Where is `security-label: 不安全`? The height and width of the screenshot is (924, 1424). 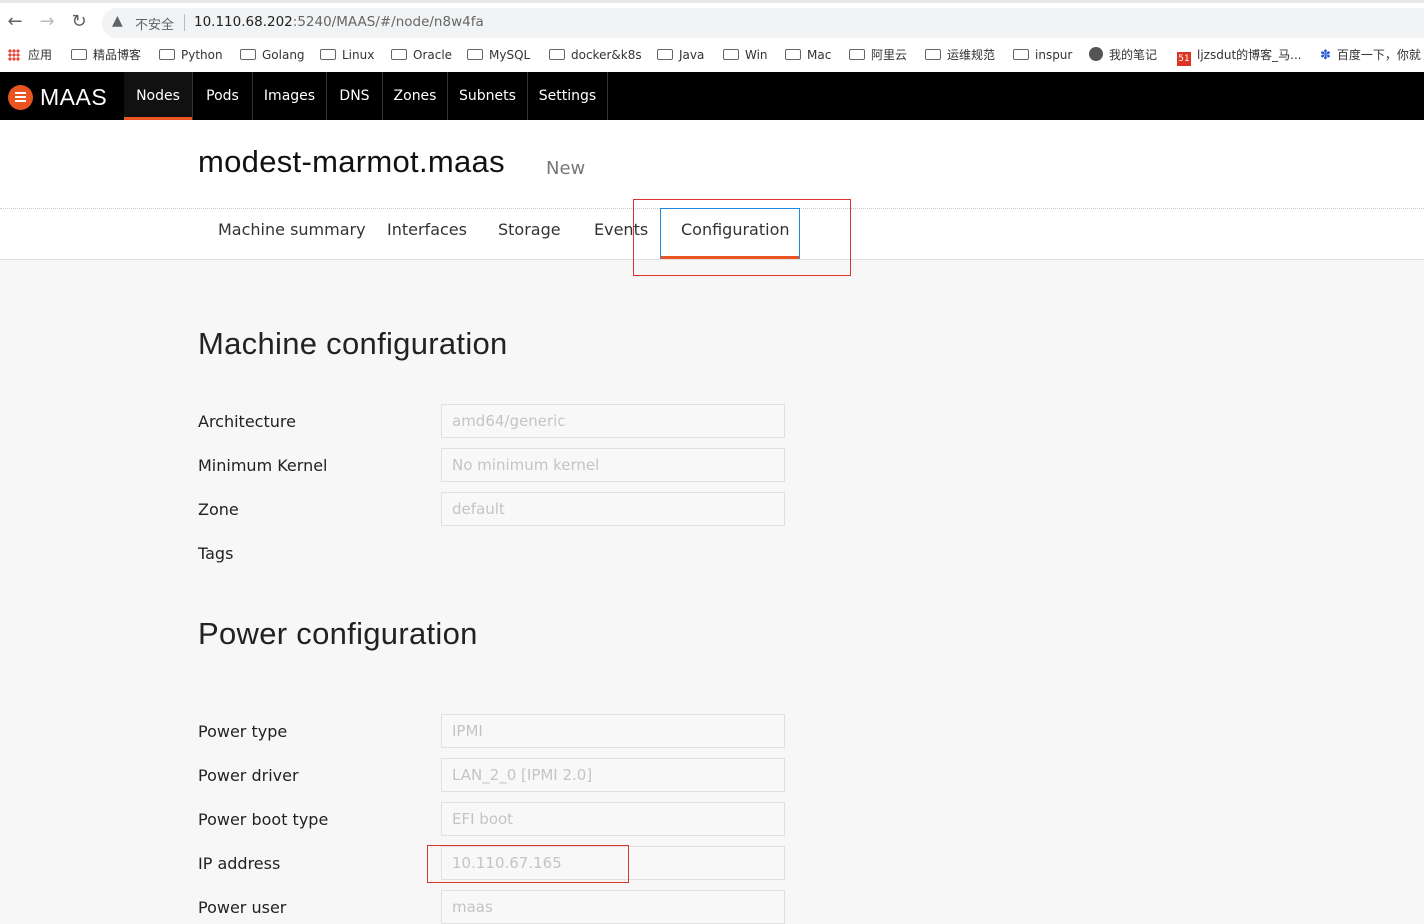
security-label: 不安全 is located at coordinates (155, 25).